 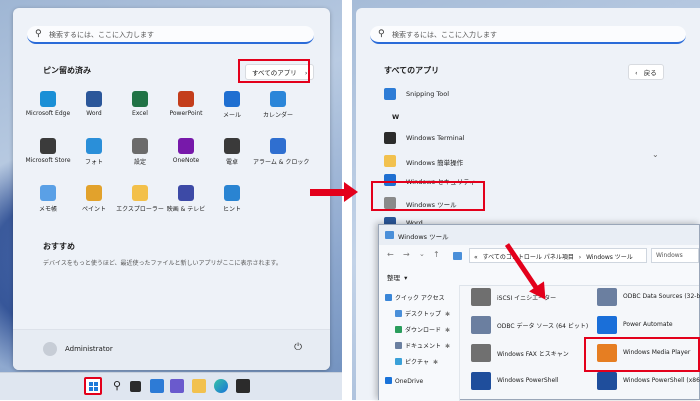 What do you see at coordinates (528, 380) in the screenshot?
I see `file-item-label: Windows PowerShell` at bounding box center [528, 380].